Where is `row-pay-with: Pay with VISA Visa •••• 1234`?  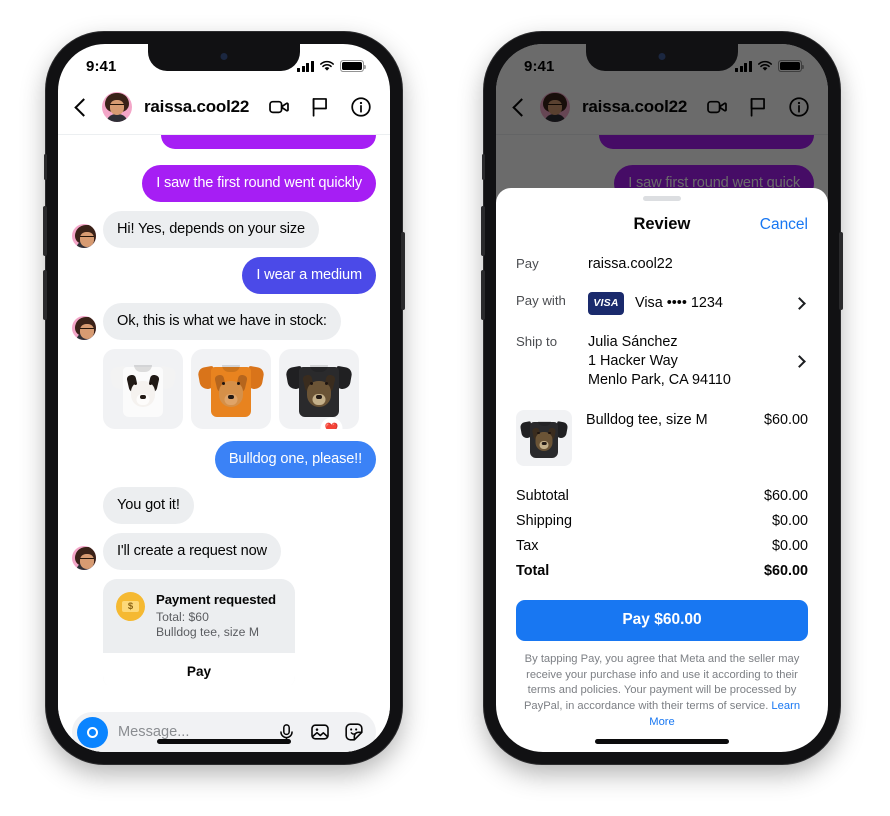 row-pay-with: Pay with VISA Visa •••• 1234 is located at coordinates (662, 303).